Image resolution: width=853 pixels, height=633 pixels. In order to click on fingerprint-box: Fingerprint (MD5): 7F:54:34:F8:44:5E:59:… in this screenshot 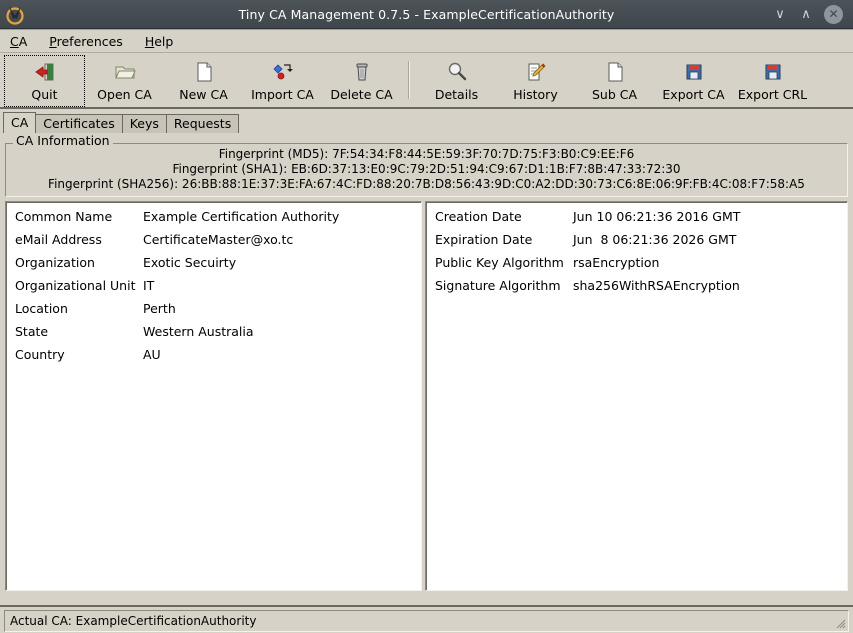, I will do `click(426, 170)`.